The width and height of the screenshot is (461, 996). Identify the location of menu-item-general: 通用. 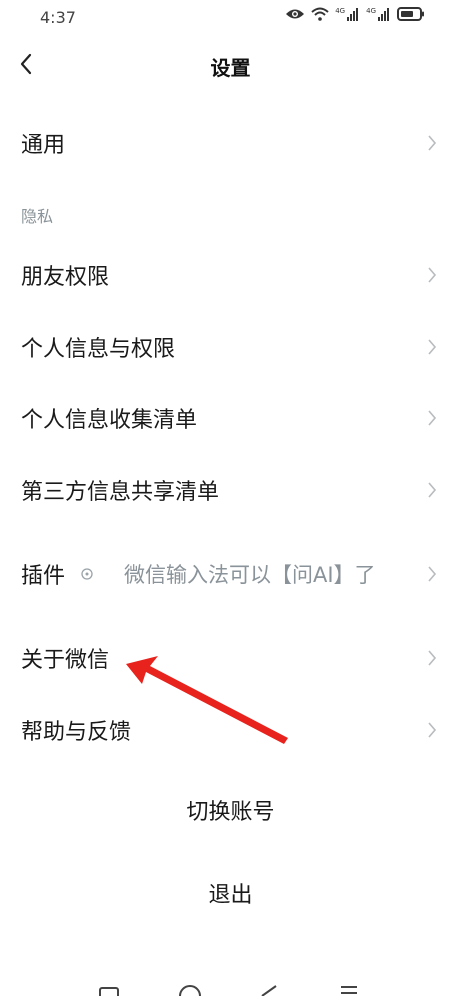
(230, 143).